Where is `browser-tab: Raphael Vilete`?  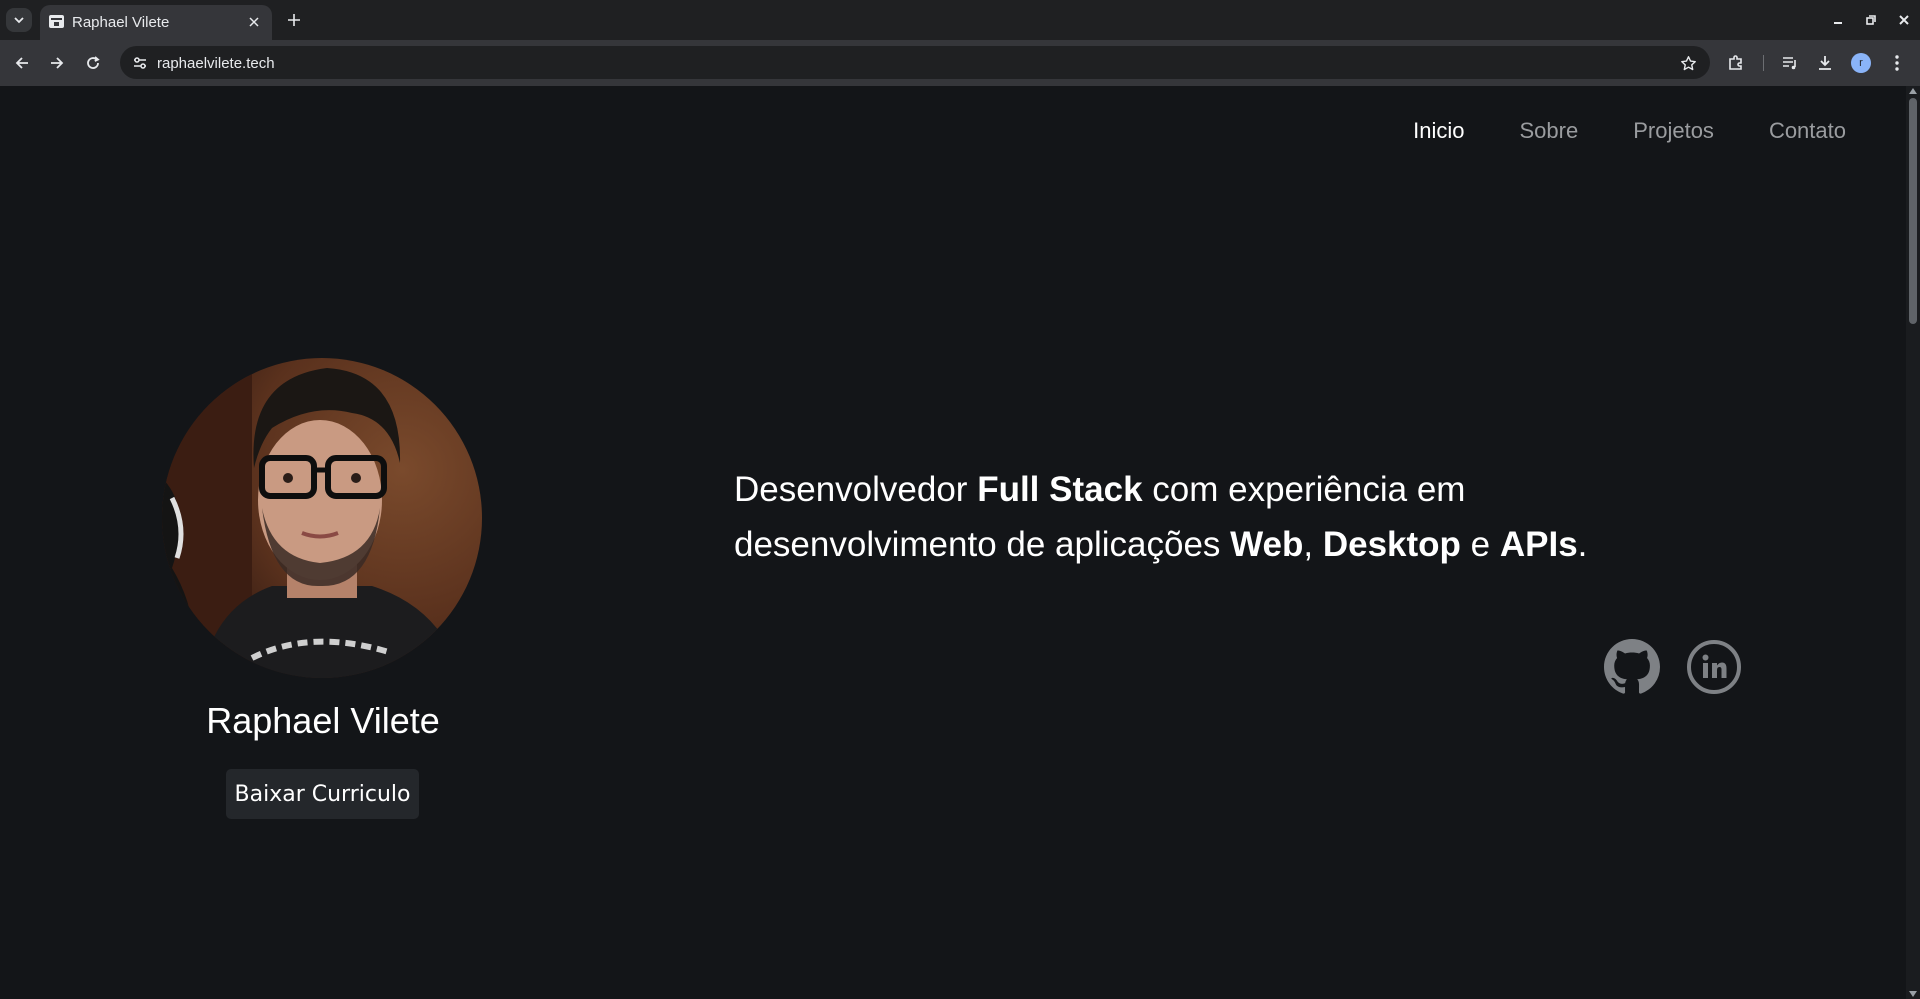 browser-tab: Raphael Vilete is located at coordinates (156, 22).